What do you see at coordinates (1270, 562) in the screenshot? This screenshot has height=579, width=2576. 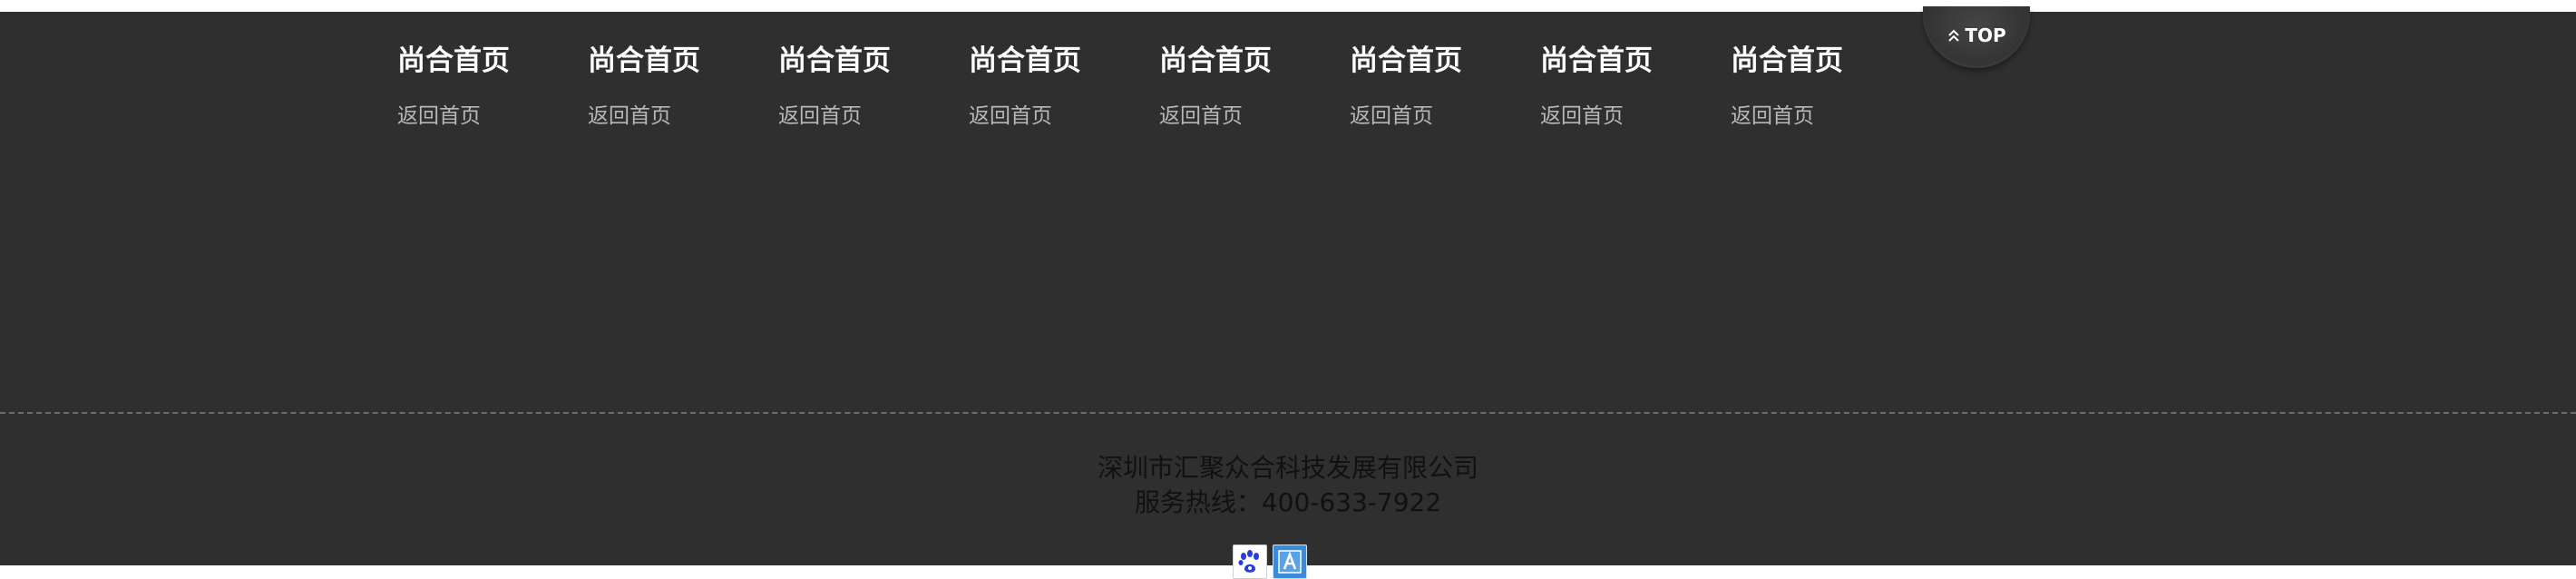 I see `verification-badges` at bounding box center [1270, 562].